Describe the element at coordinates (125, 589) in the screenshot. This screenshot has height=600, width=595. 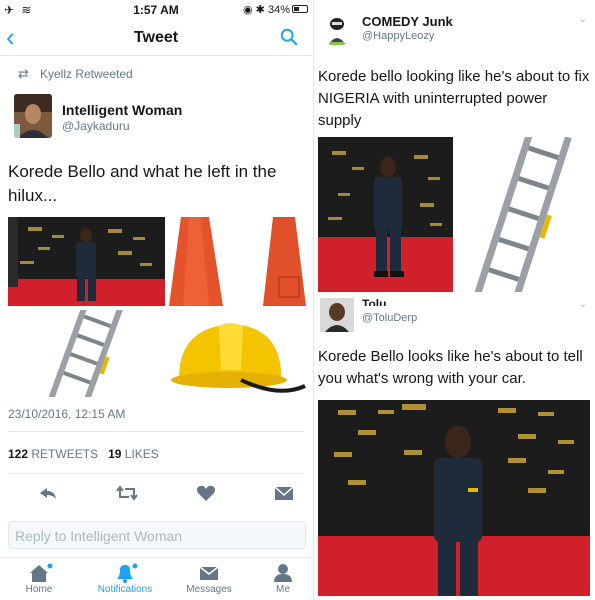
I see `tab-notifications-label: Notifications` at that location.